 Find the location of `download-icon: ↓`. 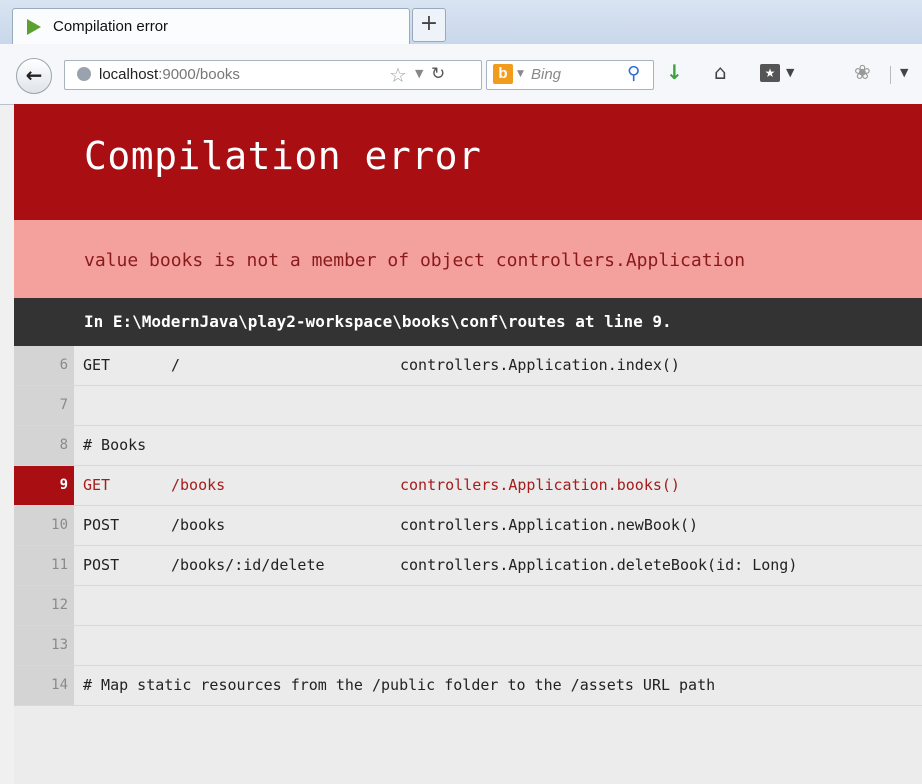

download-icon: ↓ is located at coordinates (674, 72).